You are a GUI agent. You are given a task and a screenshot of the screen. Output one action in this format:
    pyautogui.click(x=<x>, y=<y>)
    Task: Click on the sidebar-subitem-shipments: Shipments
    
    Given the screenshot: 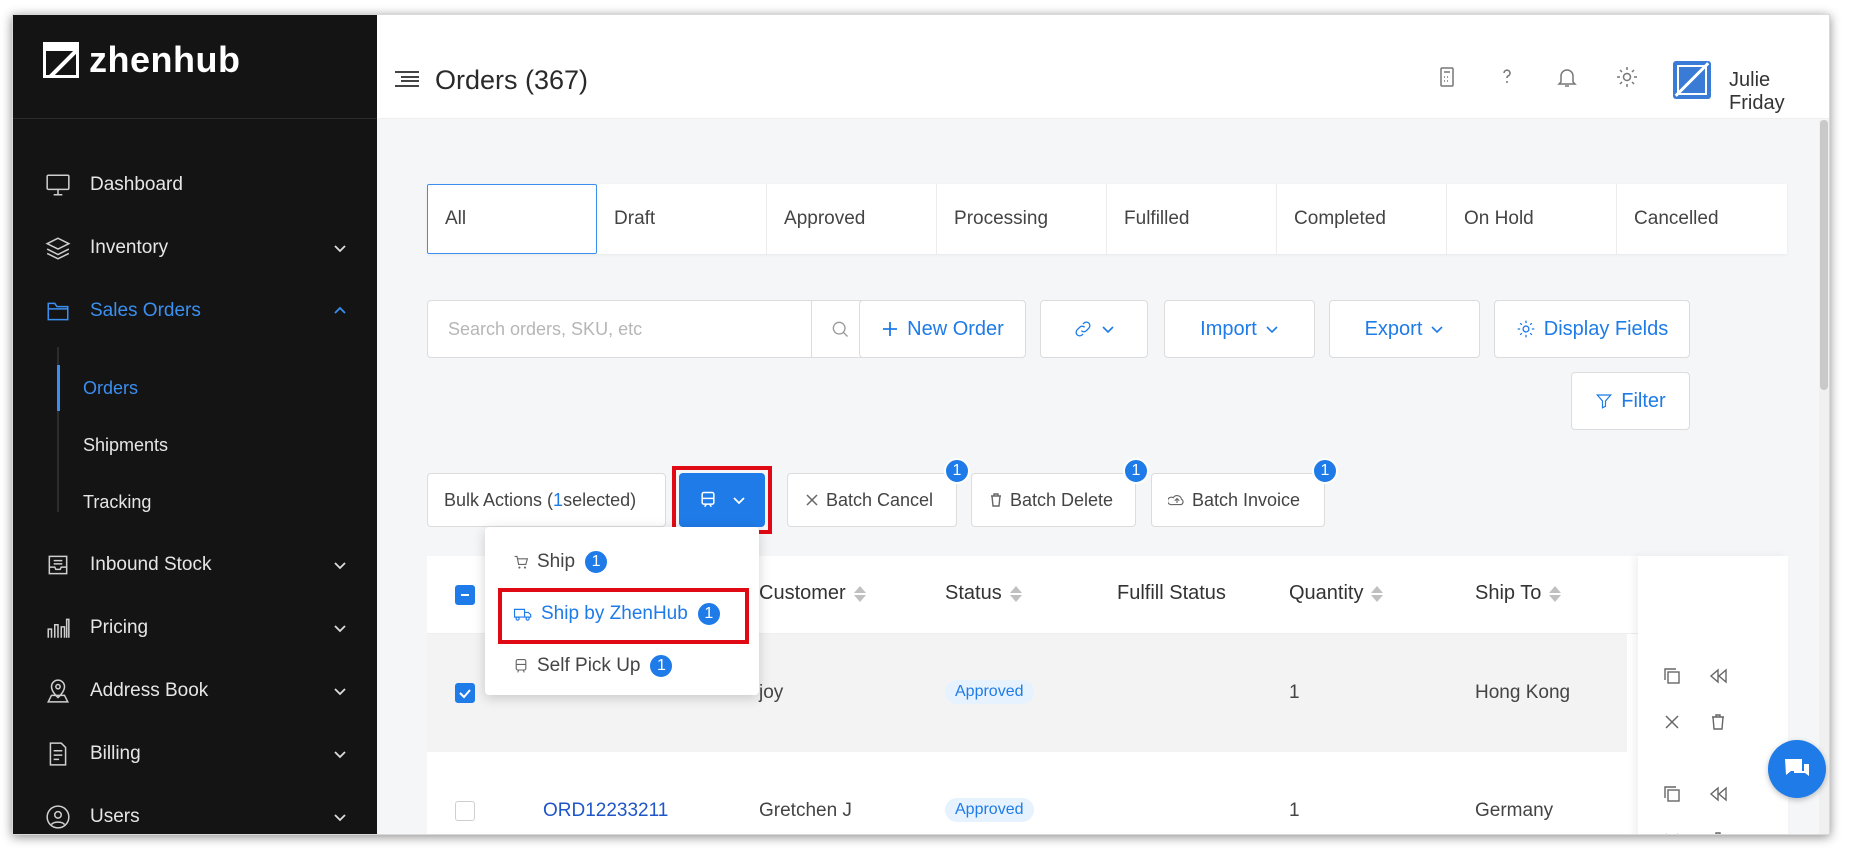 What is the action you would take?
    pyautogui.click(x=125, y=445)
    